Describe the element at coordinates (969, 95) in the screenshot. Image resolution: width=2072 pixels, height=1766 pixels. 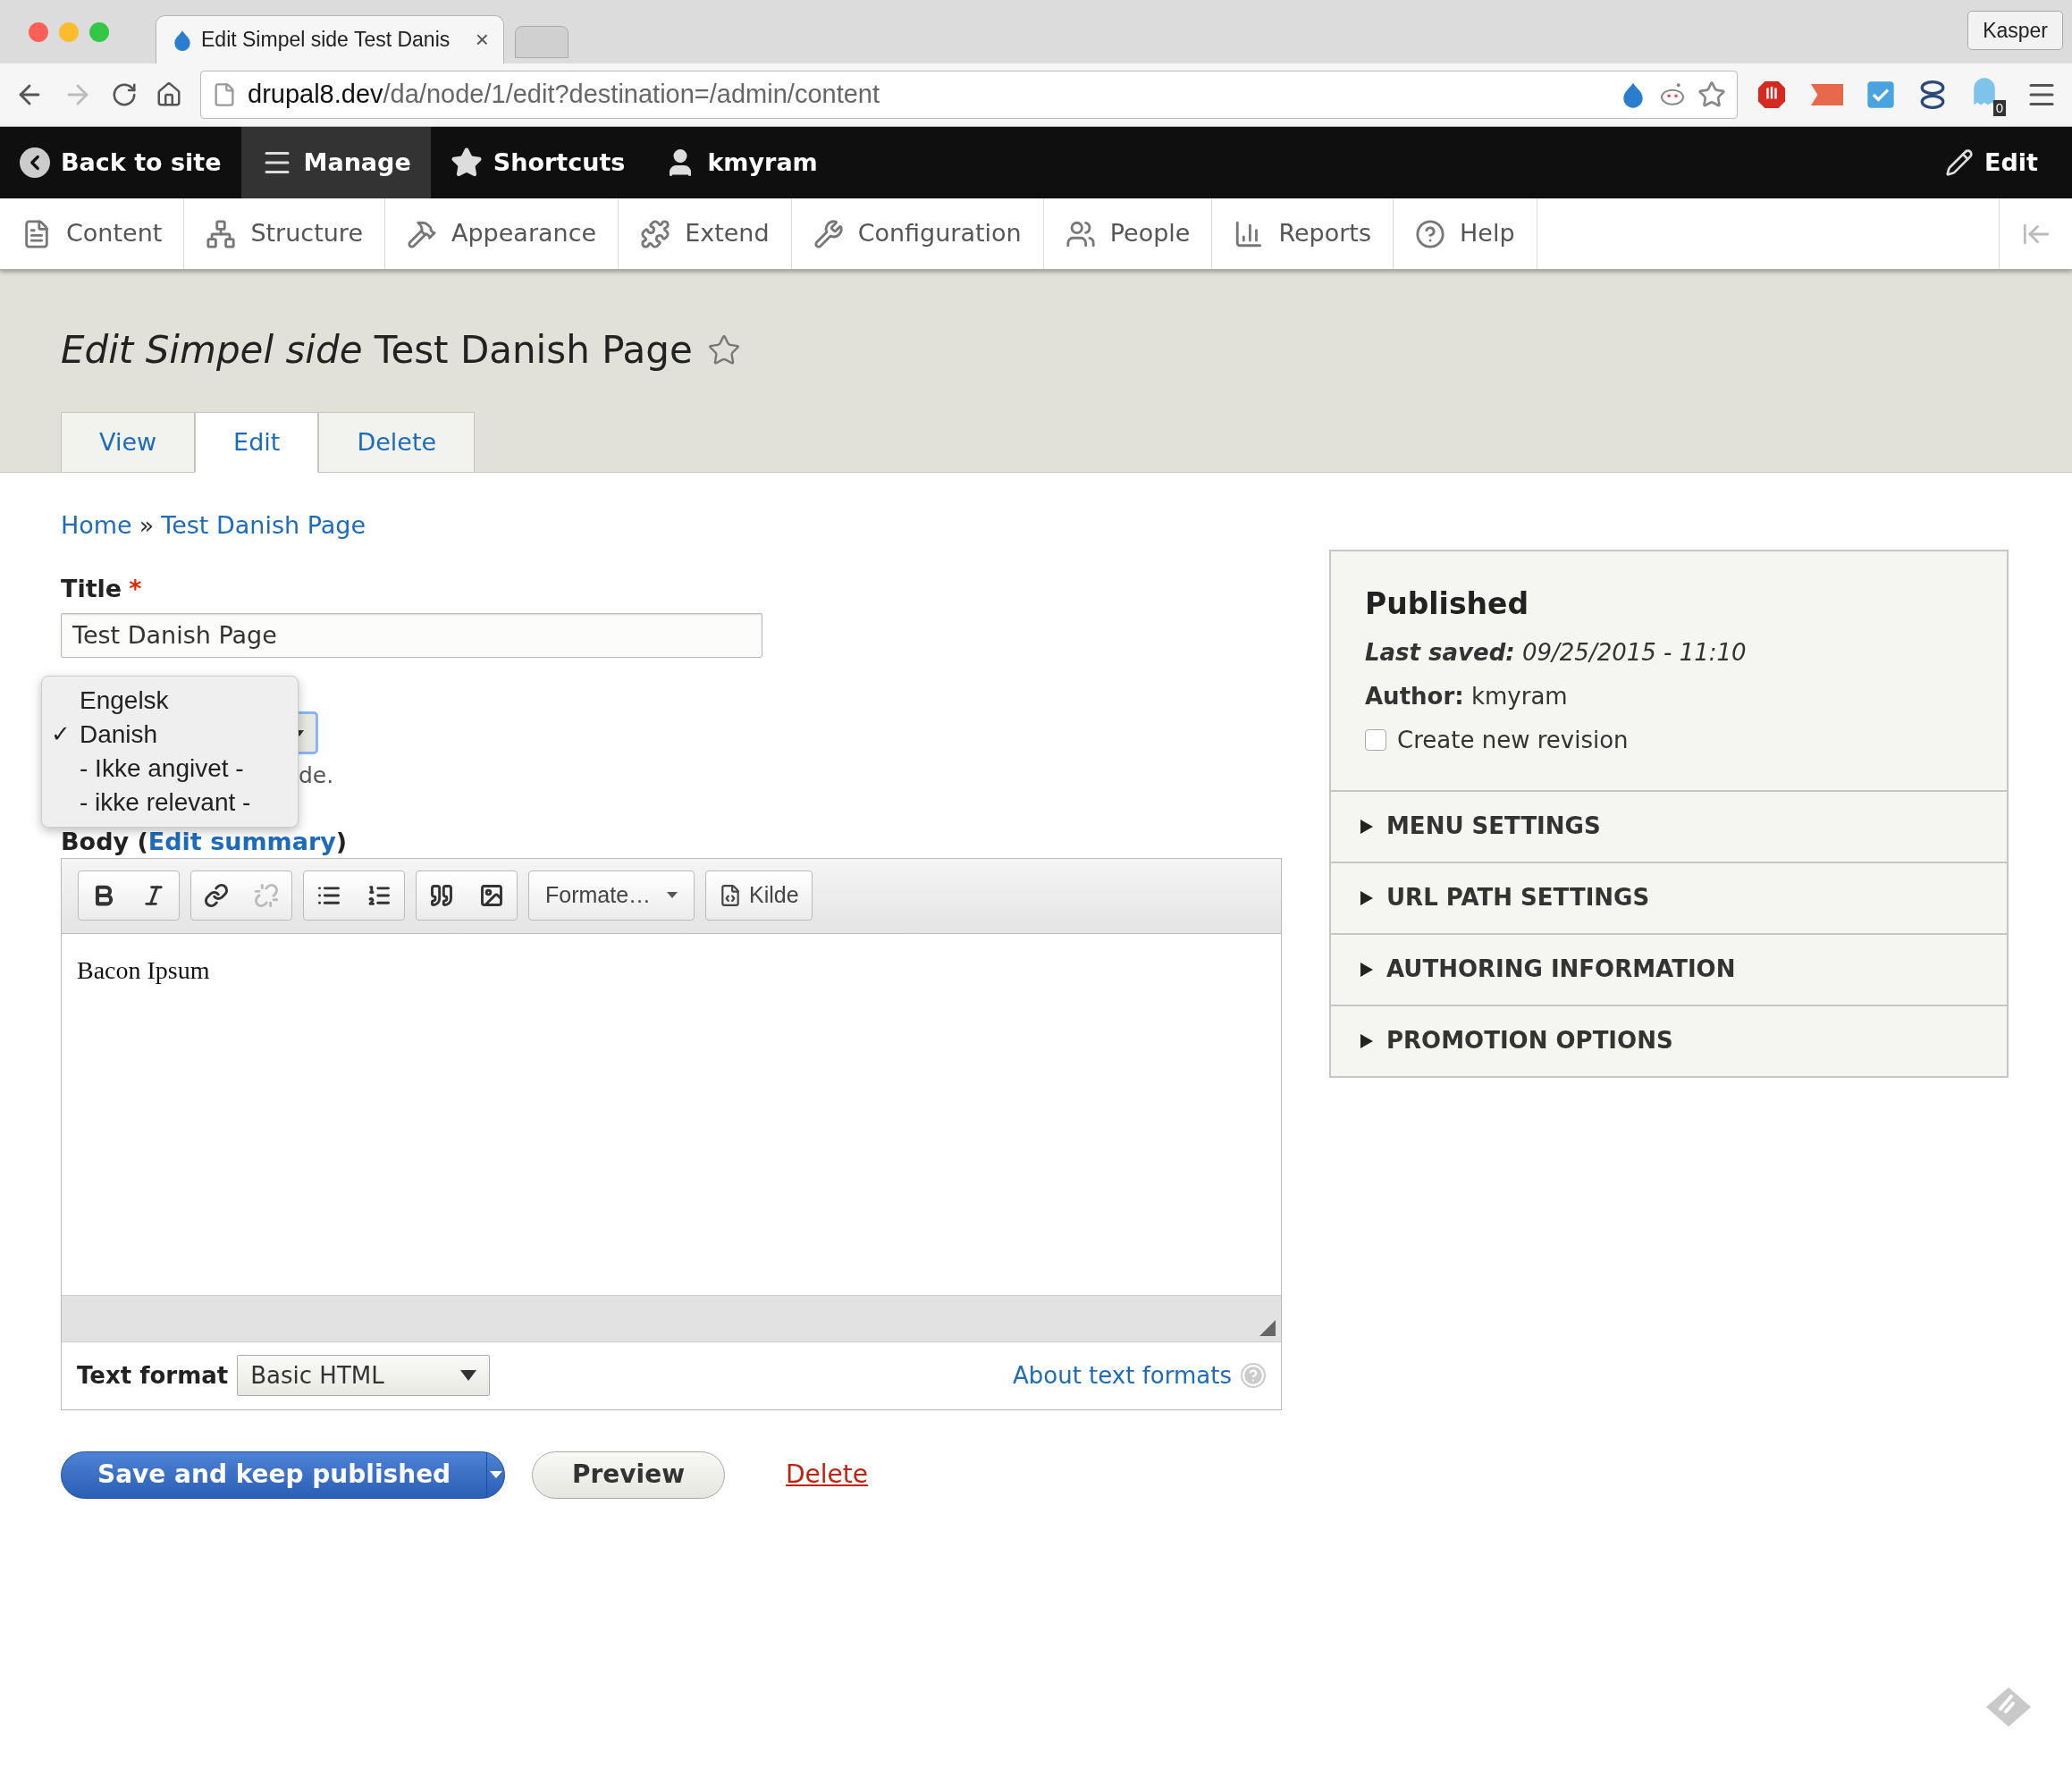
I see `address-field: drupal8.dev/da/node/1/edit?destination=/admin/content` at that location.